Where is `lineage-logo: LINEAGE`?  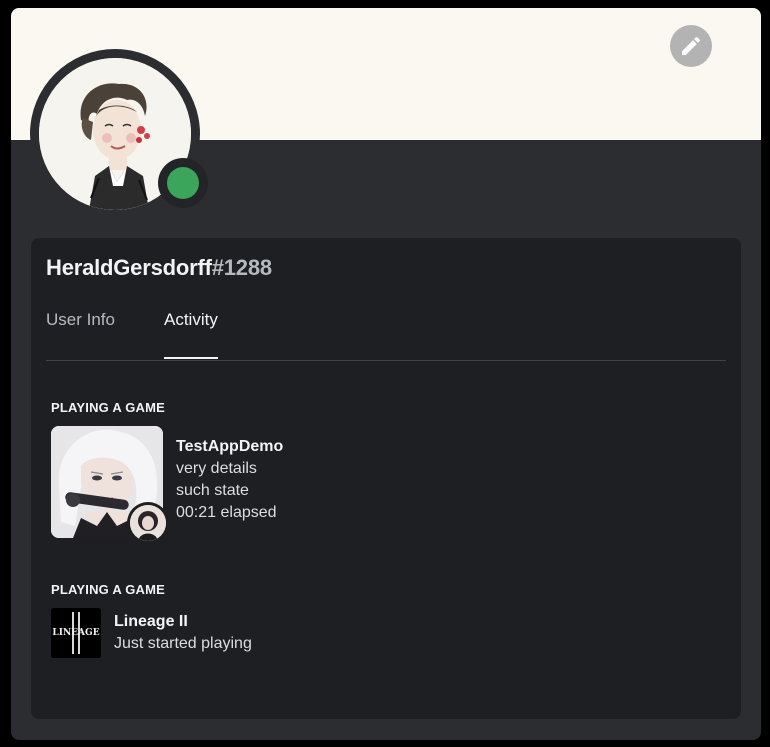 lineage-logo: LINEAGE is located at coordinates (76, 633).